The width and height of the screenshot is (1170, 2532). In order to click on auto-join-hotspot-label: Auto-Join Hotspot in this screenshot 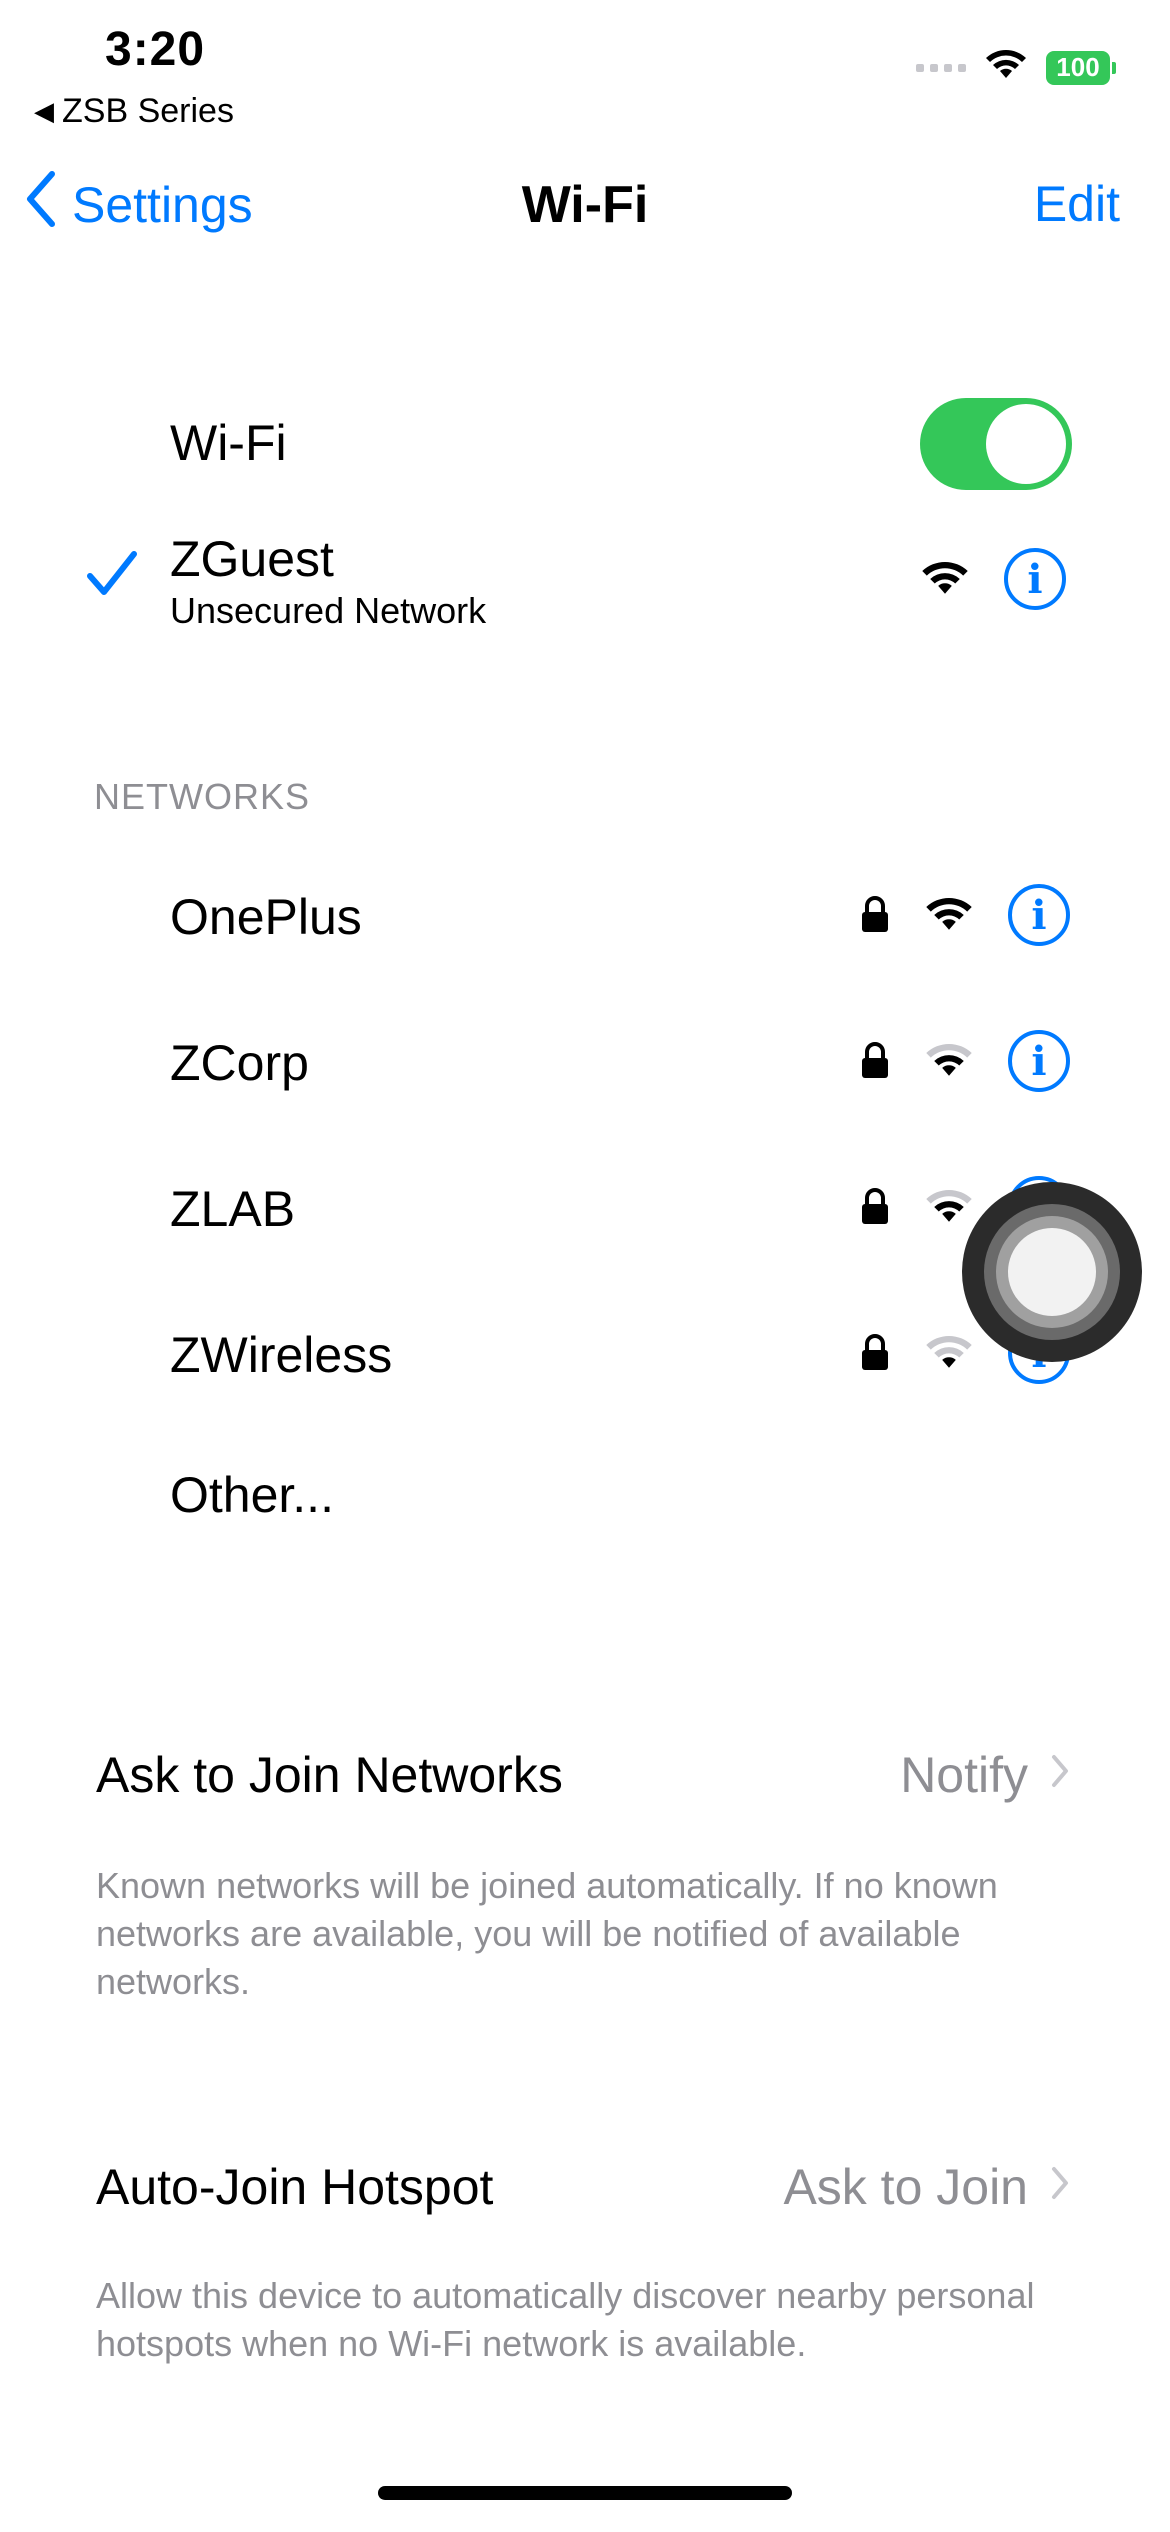, I will do `click(294, 2187)`.